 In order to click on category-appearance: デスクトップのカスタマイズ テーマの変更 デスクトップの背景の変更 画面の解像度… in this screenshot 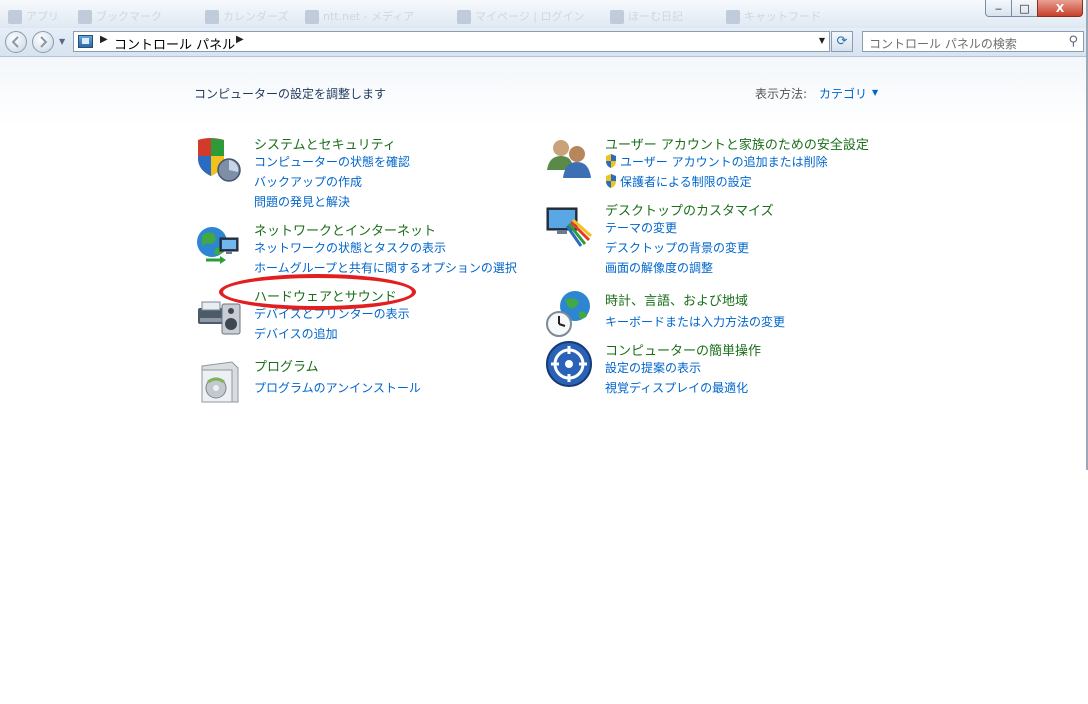, I will do `click(715, 238)`.